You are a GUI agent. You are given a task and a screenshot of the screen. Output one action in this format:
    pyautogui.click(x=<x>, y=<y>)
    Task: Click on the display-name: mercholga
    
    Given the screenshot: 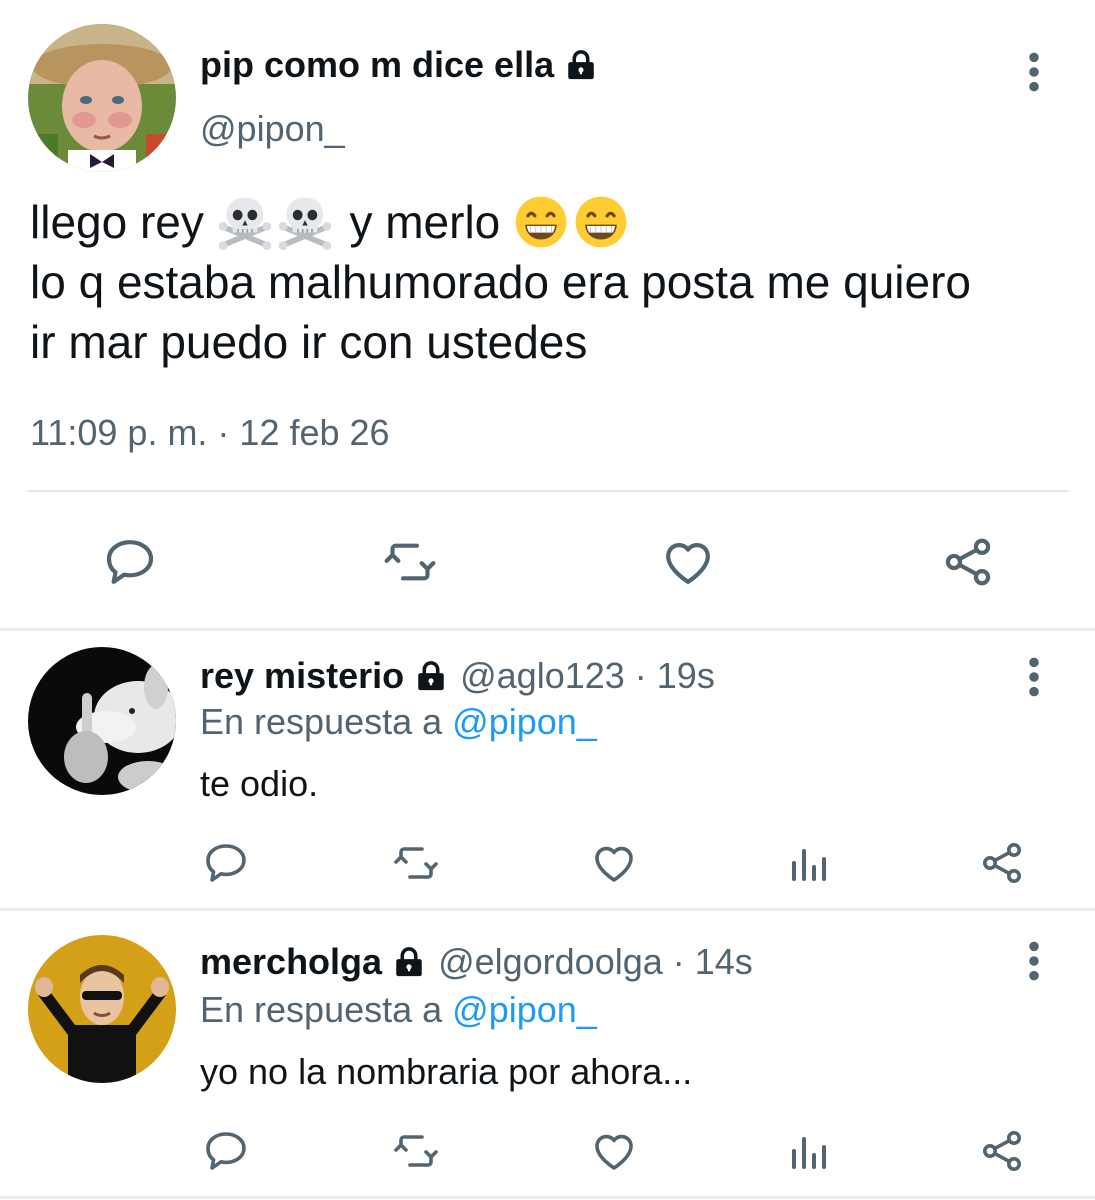 What is the action you would take?
    pyautogui.click(x=291, y=962)
    